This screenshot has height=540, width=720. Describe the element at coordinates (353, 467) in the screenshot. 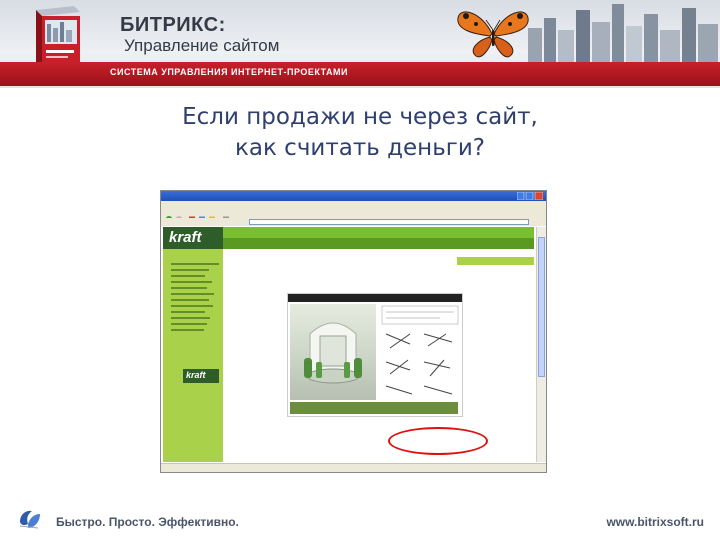

I see `browser-statusbar` at that location.